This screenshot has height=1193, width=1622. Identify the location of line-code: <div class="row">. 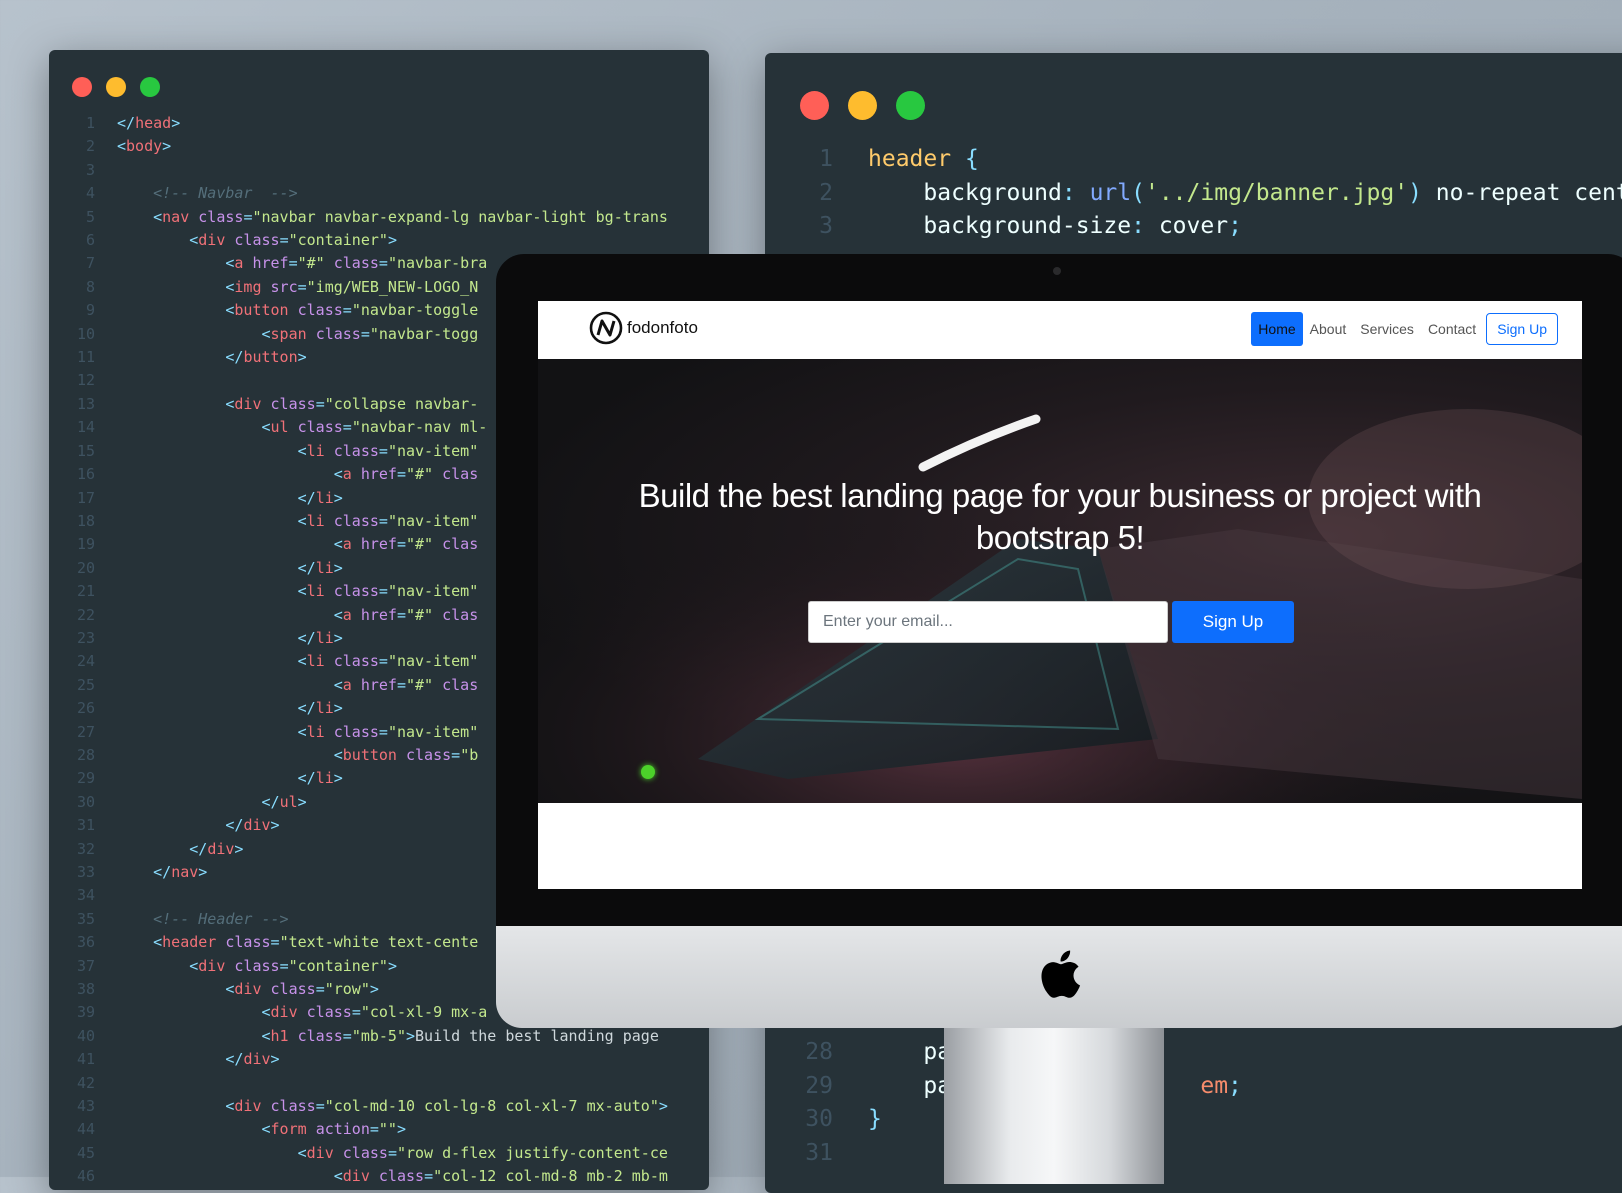
(302, 989).